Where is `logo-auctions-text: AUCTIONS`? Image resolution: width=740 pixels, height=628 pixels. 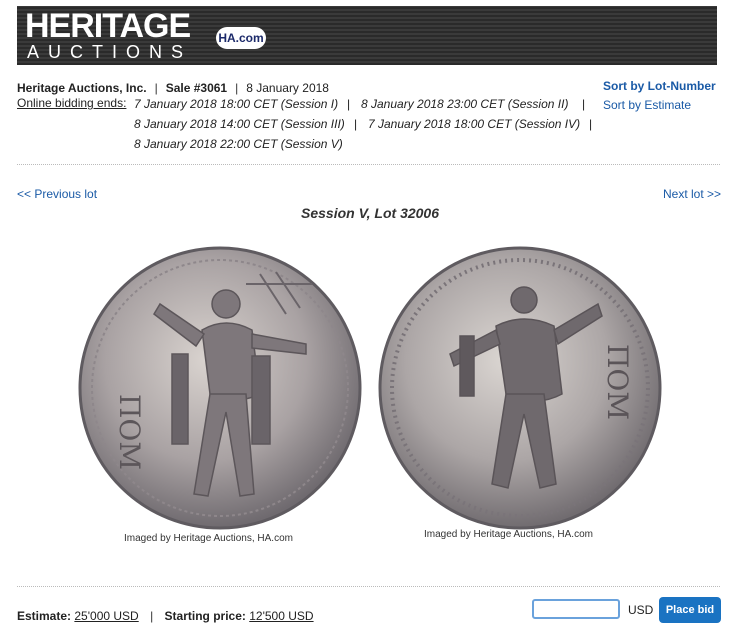 logo-auctions-text: AUCTIONS is located at coordinates (109, 52).